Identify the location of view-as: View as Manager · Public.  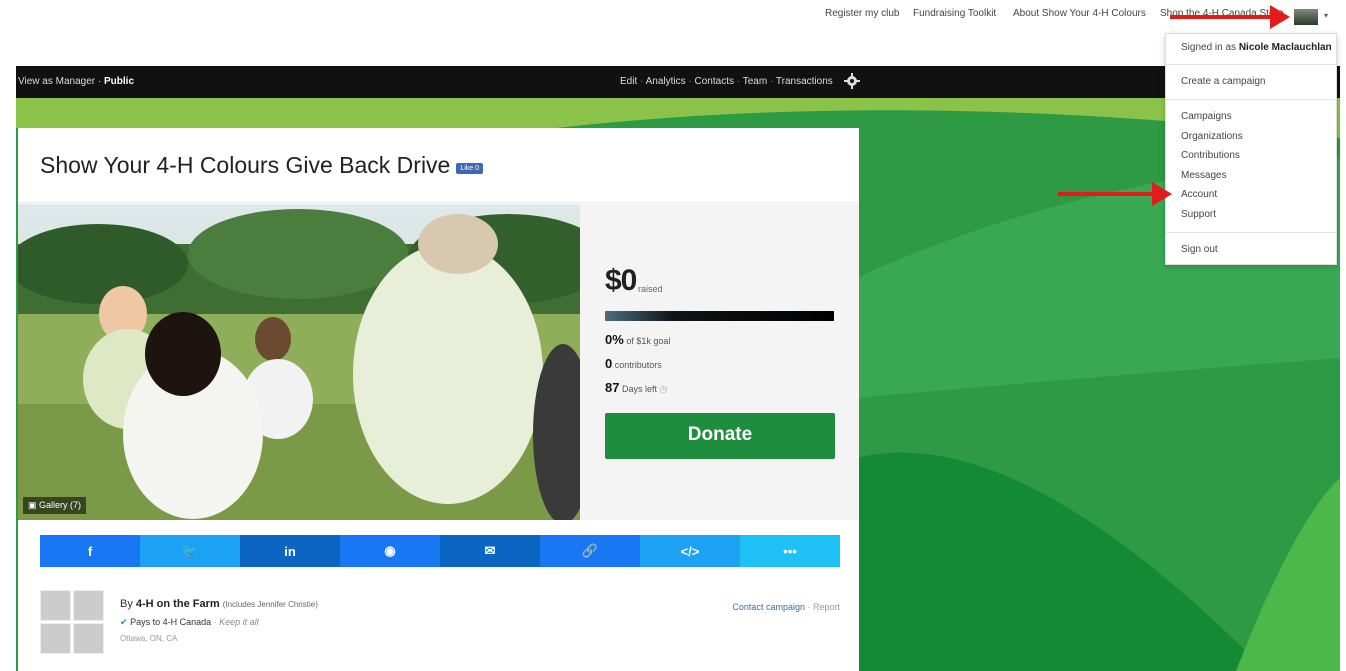
(76, 81).